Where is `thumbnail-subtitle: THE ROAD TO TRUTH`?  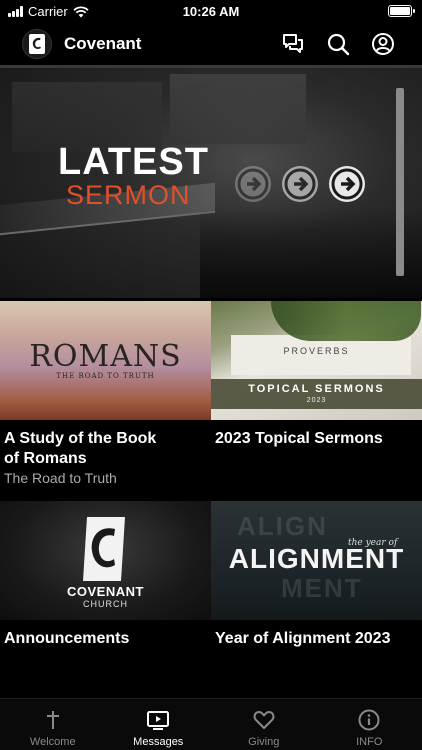 thumbnail-subtitle: THE ROAD TO TRUTH is located at coordinates (105, 376).